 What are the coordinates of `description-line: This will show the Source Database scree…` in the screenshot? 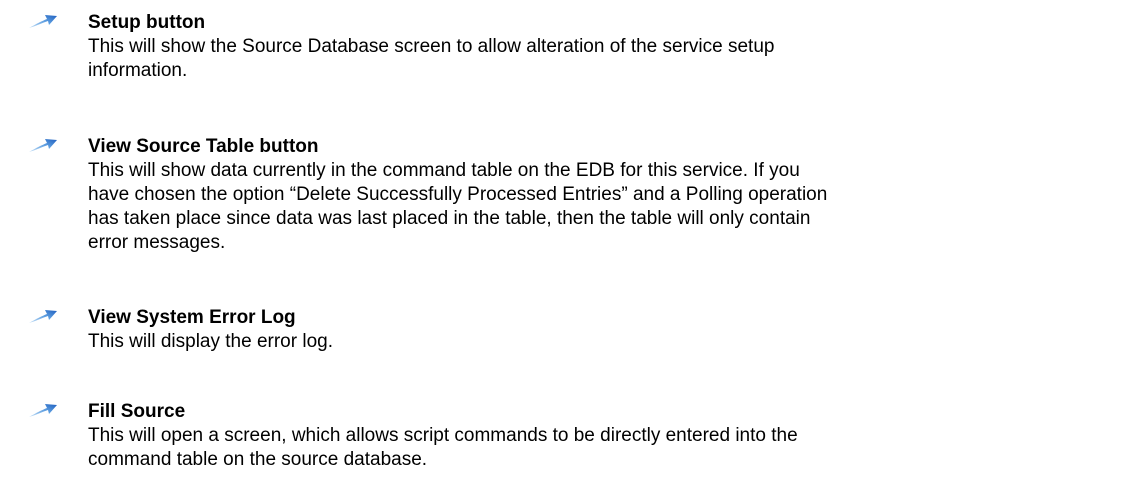 It's located at (431, 46).